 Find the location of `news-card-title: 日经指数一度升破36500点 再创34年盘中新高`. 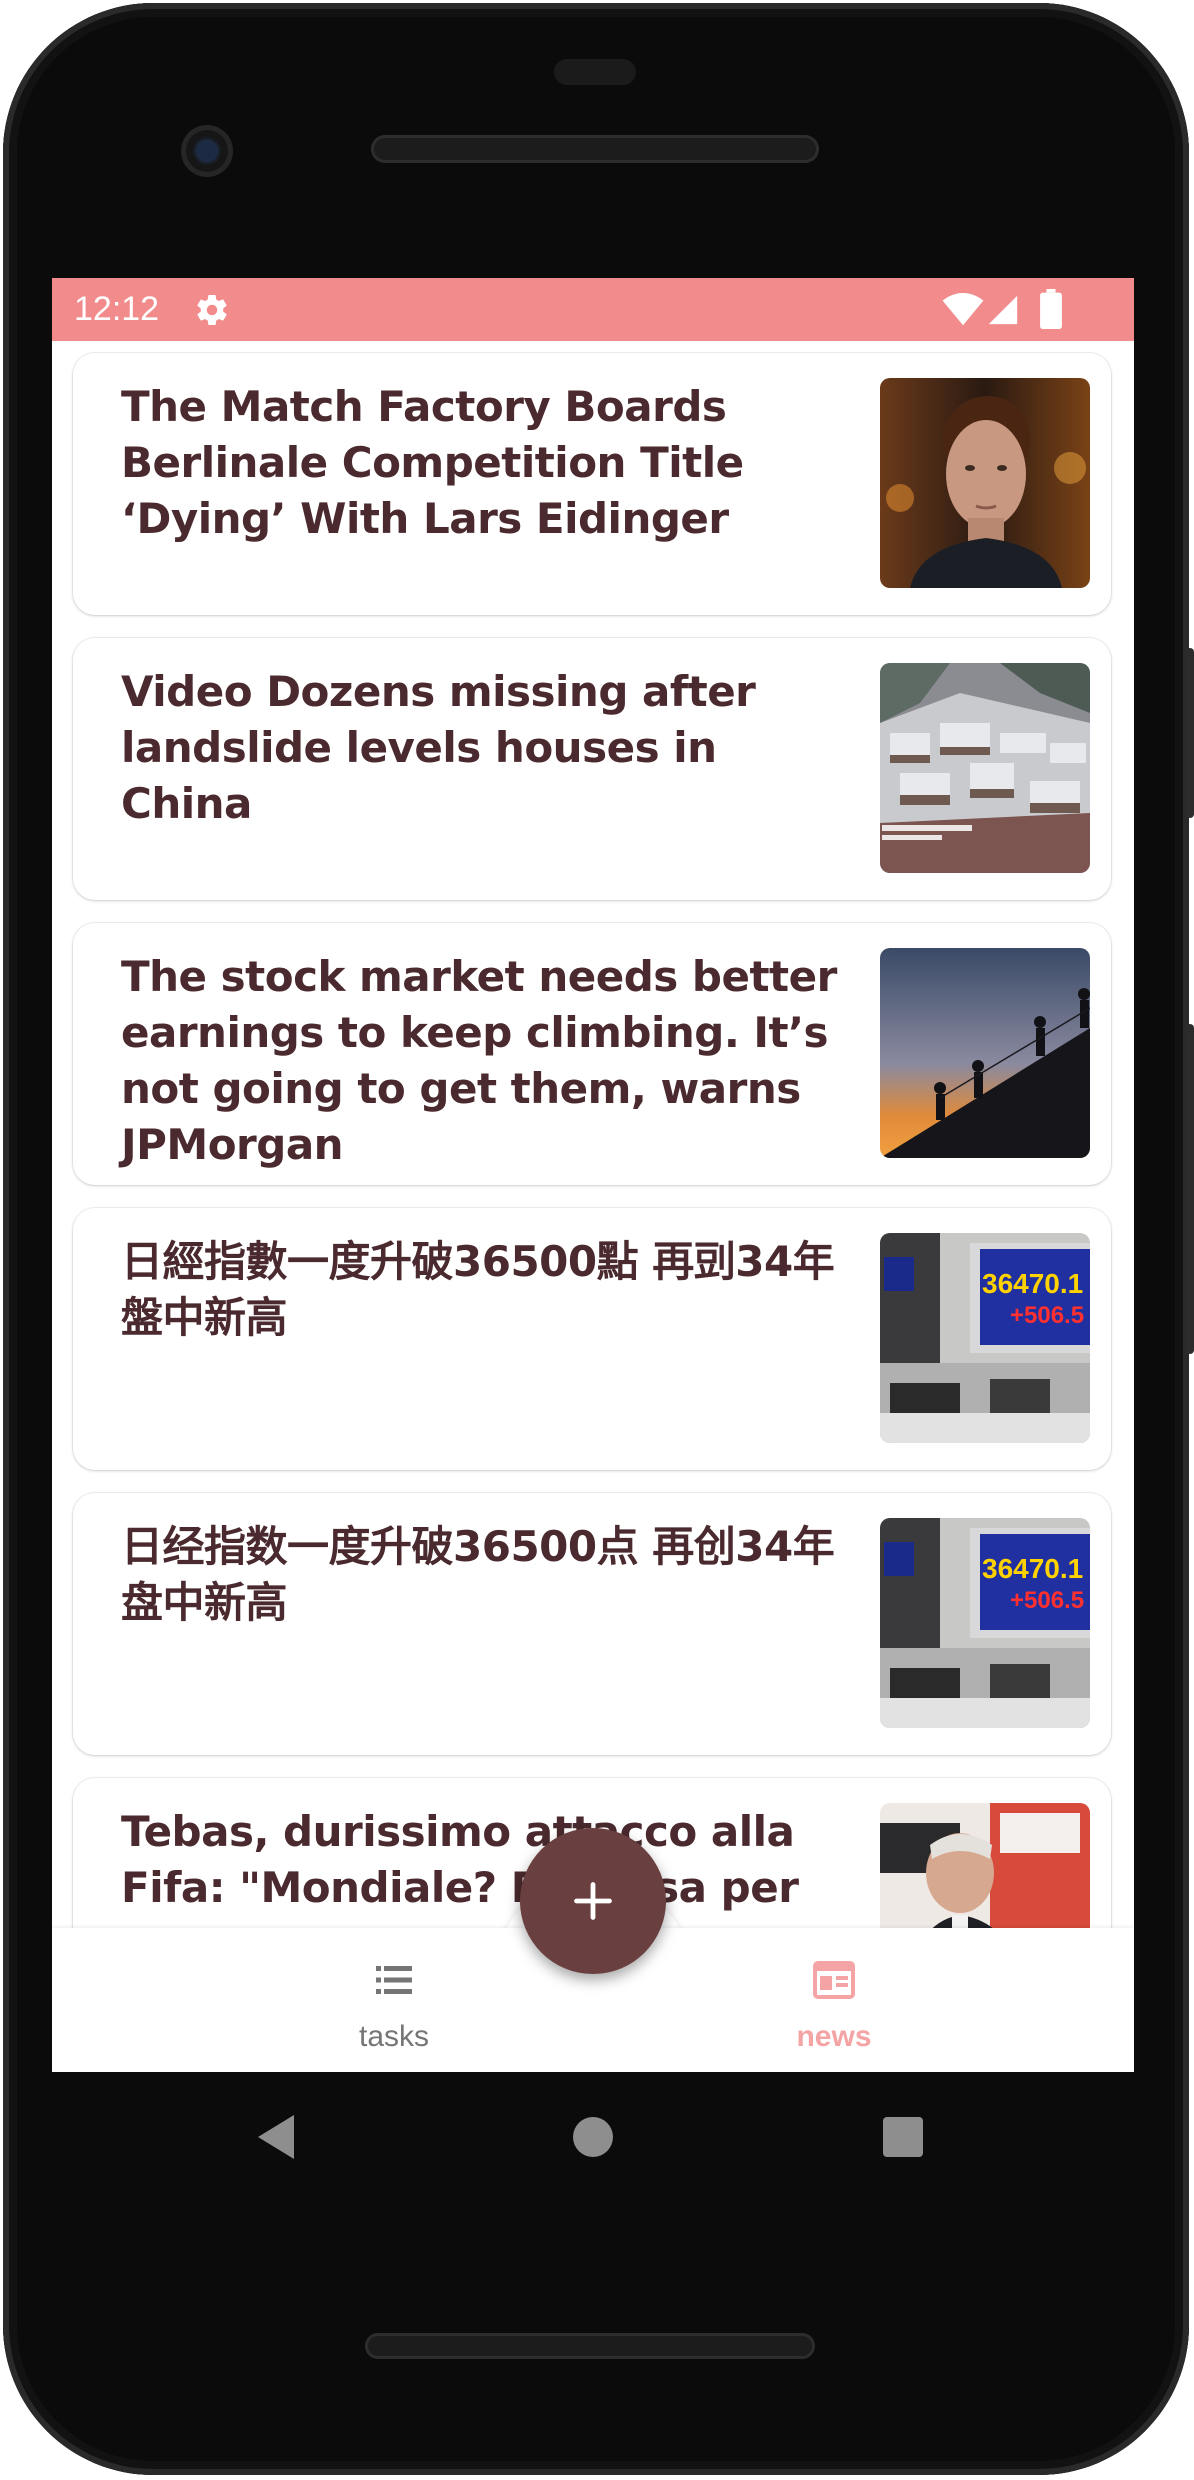

news-card-title: 日经指数一度升破36500点 再创34年盘中新高 is located at coordinates (478, 1574).